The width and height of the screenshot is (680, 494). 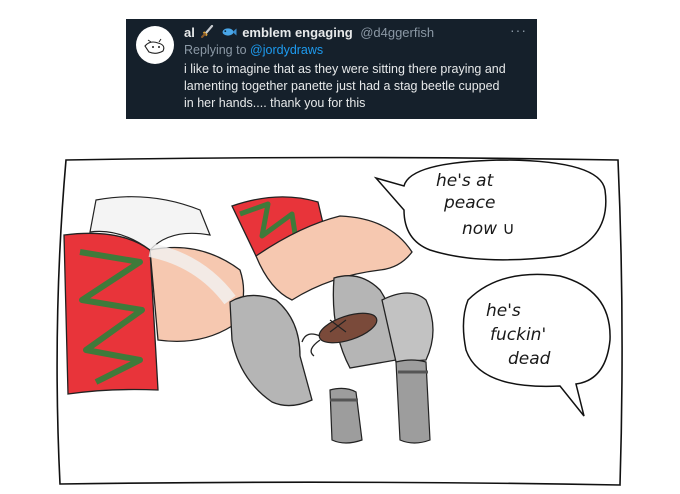 I want to click on bubble-bottom-line: fuckin', so click(x=518, y=335).